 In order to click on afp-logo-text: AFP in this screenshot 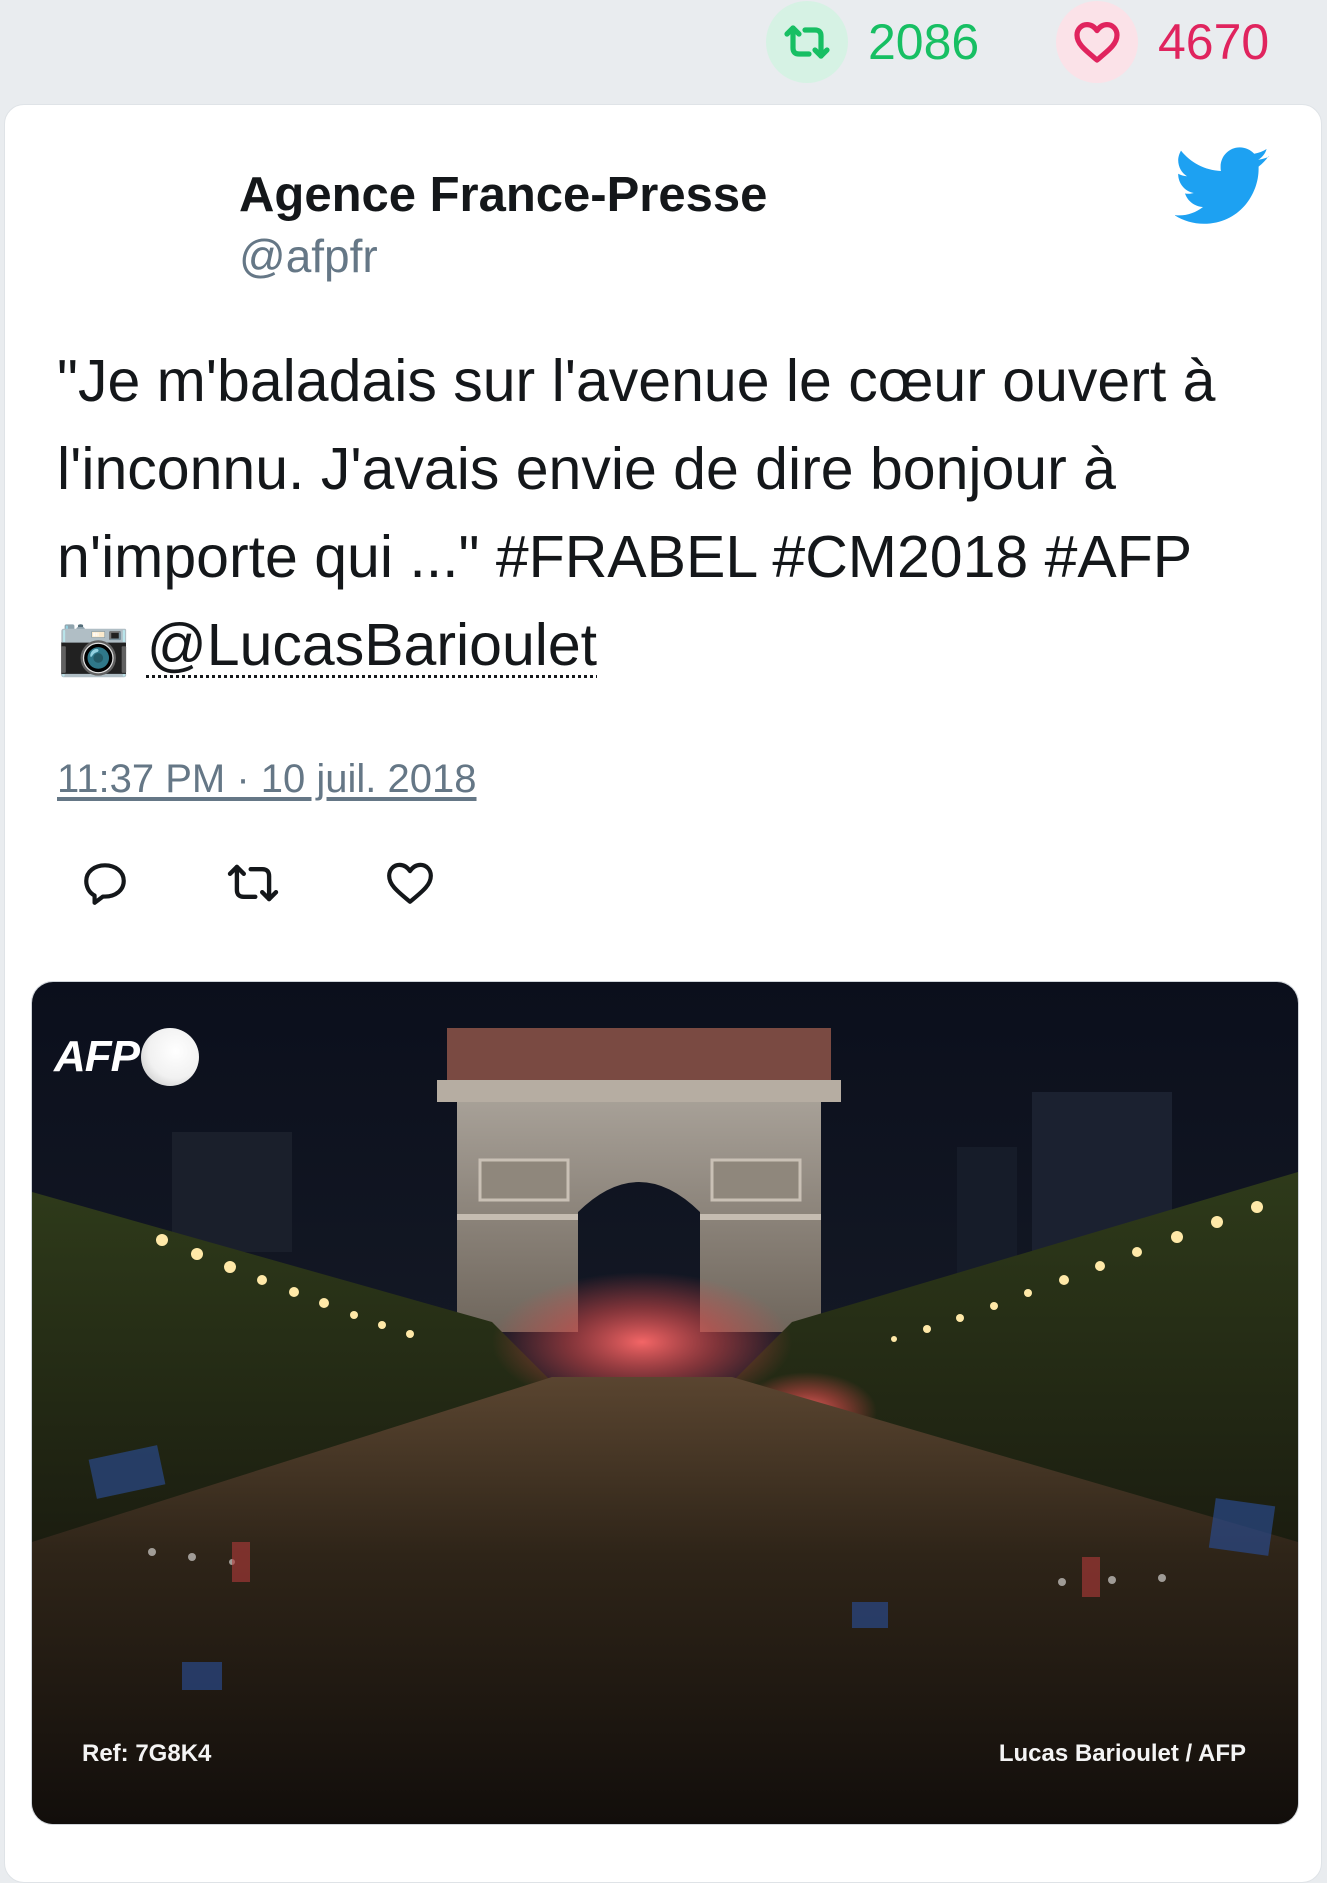, I will do `click(97, 1056)`.